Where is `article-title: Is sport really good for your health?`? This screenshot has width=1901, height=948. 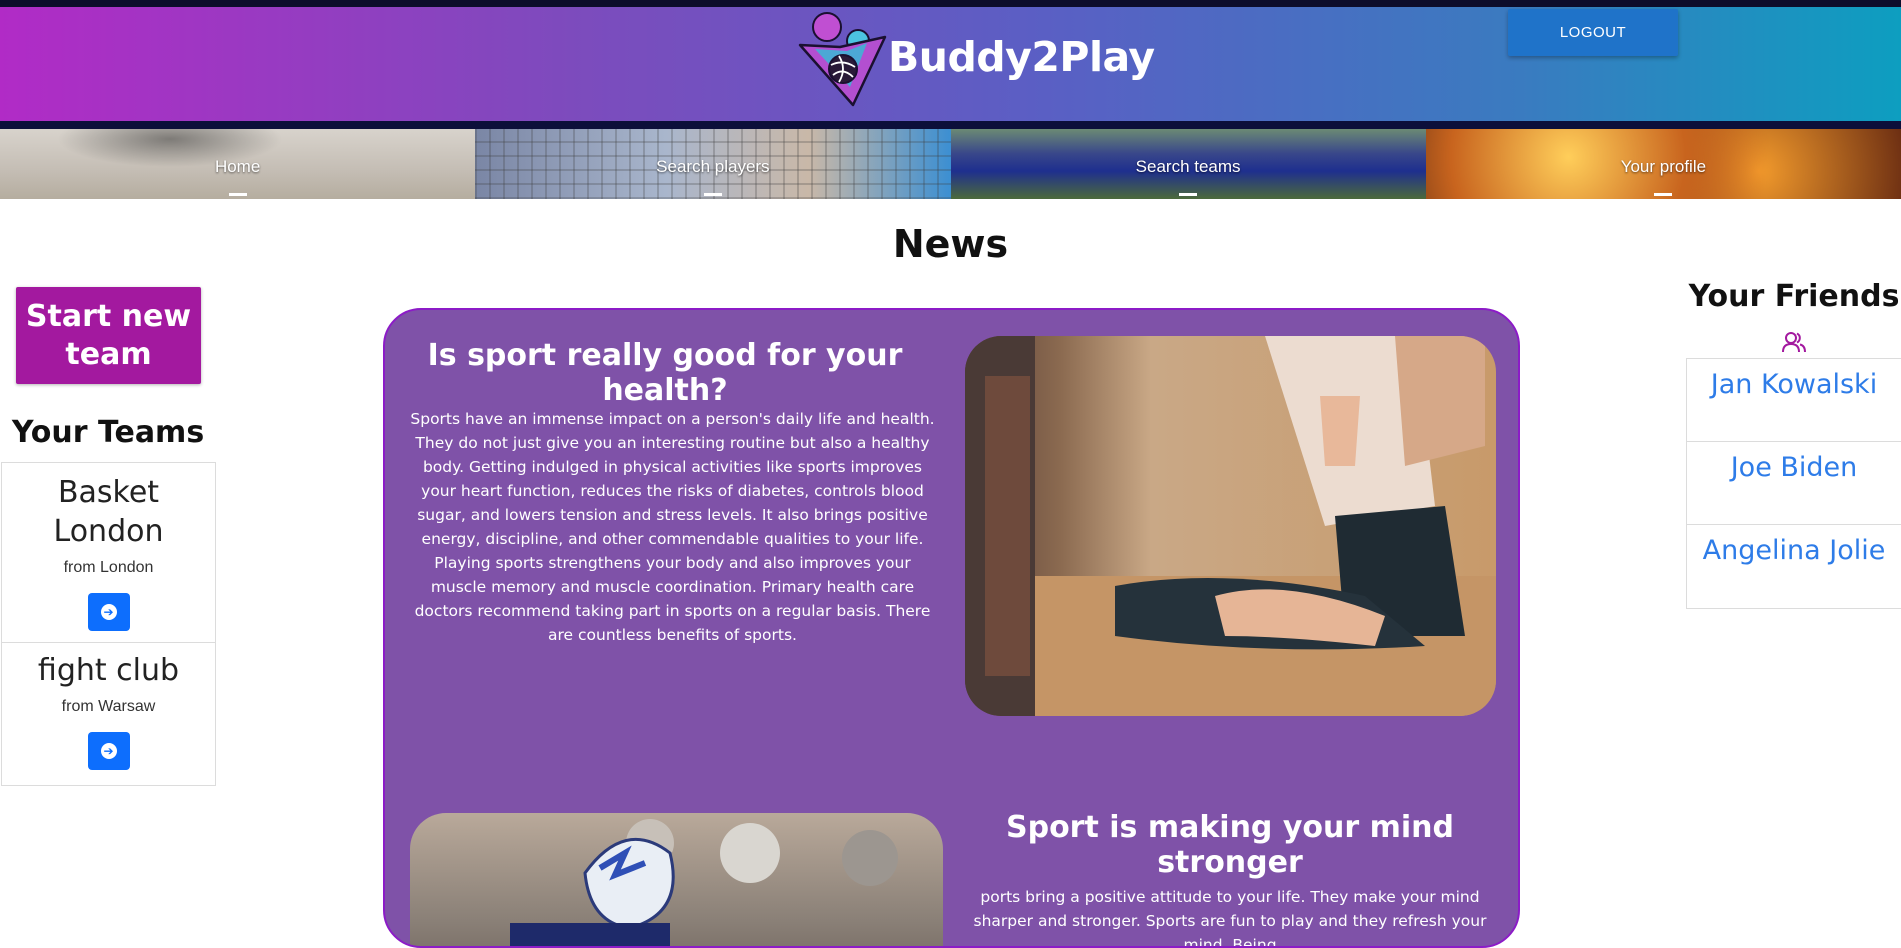
article-title: Is sport really good for your health? is located at coordinates (665, 373).